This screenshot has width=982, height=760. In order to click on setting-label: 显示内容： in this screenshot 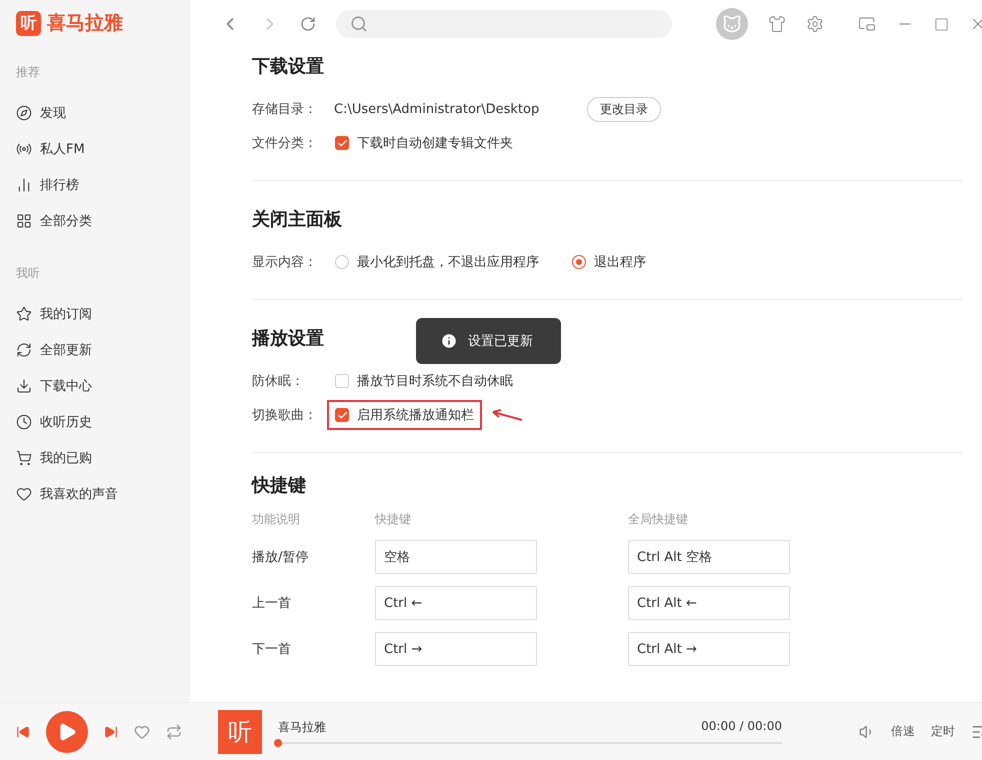, I will do `click(285, 262)`.